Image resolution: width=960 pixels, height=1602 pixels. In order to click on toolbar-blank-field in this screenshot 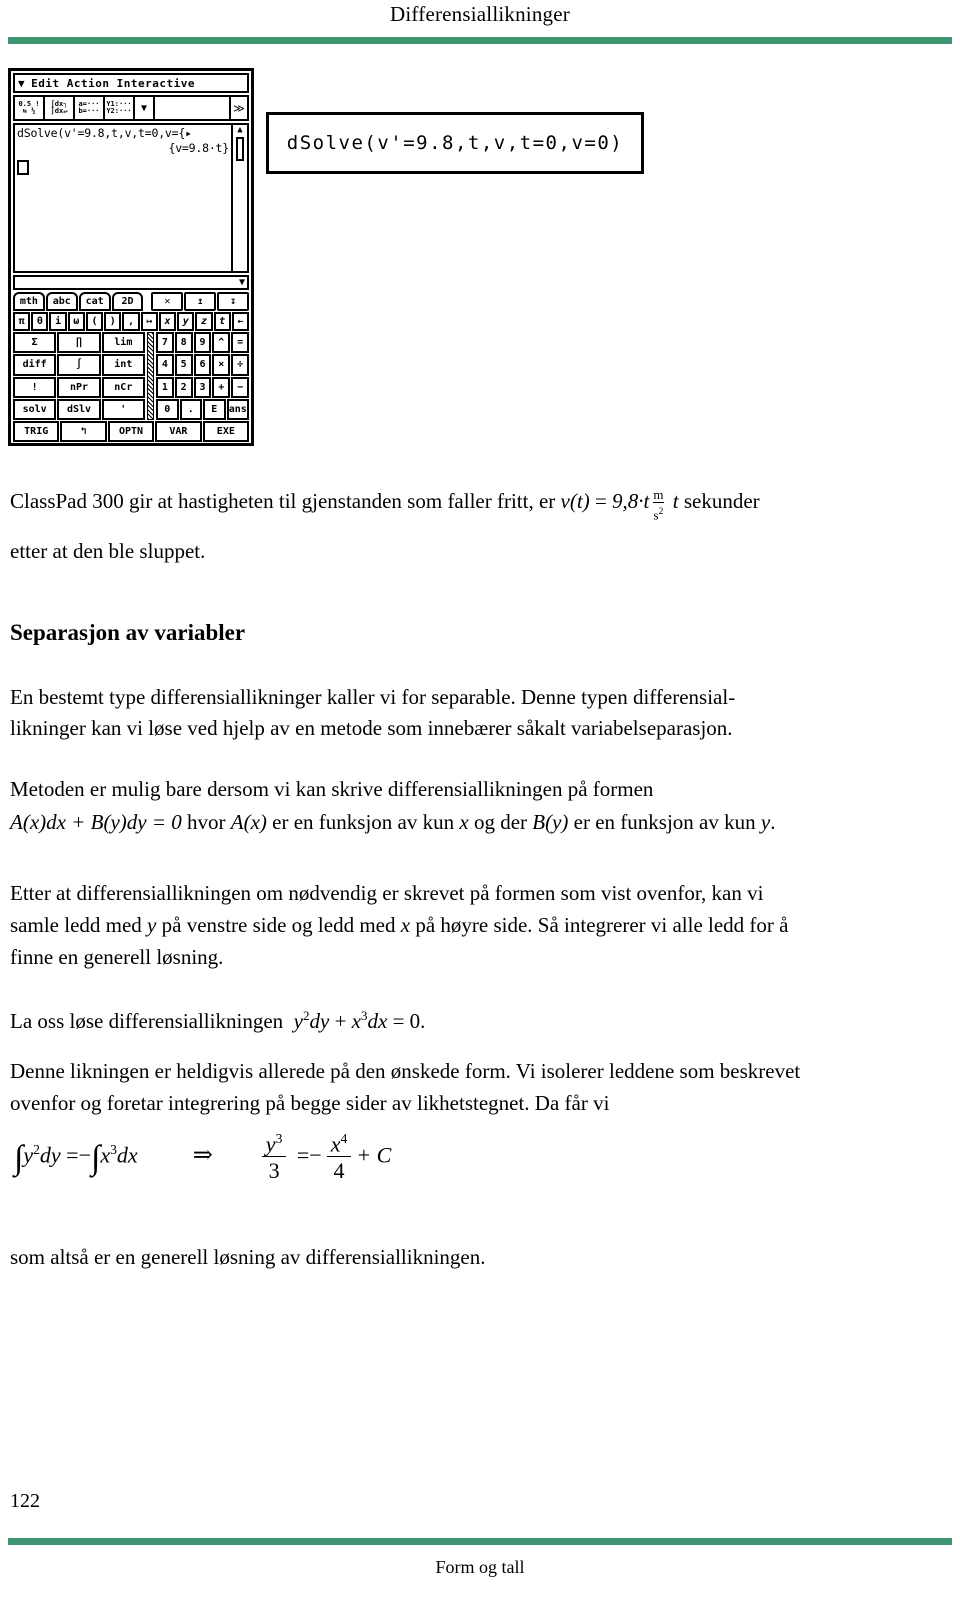, I will do `click(193, 108)`.